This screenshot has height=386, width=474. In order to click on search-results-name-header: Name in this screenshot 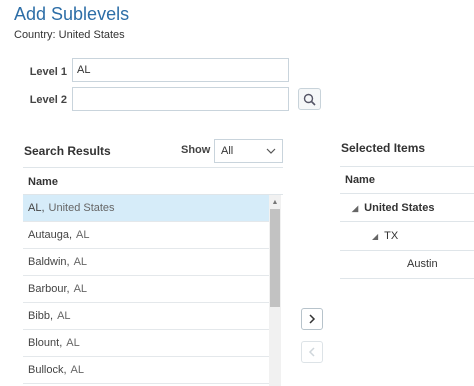, I will do `click(43, 182)`.